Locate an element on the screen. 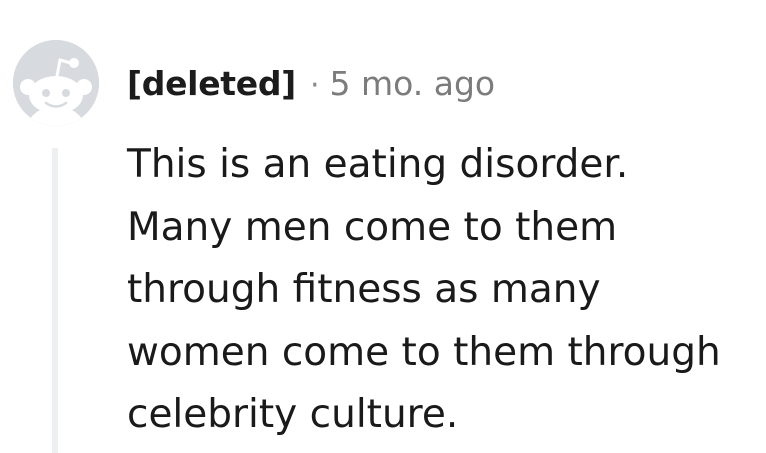 The height and width of the screenshot is (453, 766). comment-timestamp: 5 mo. ago is located at coordinates (413, 83).